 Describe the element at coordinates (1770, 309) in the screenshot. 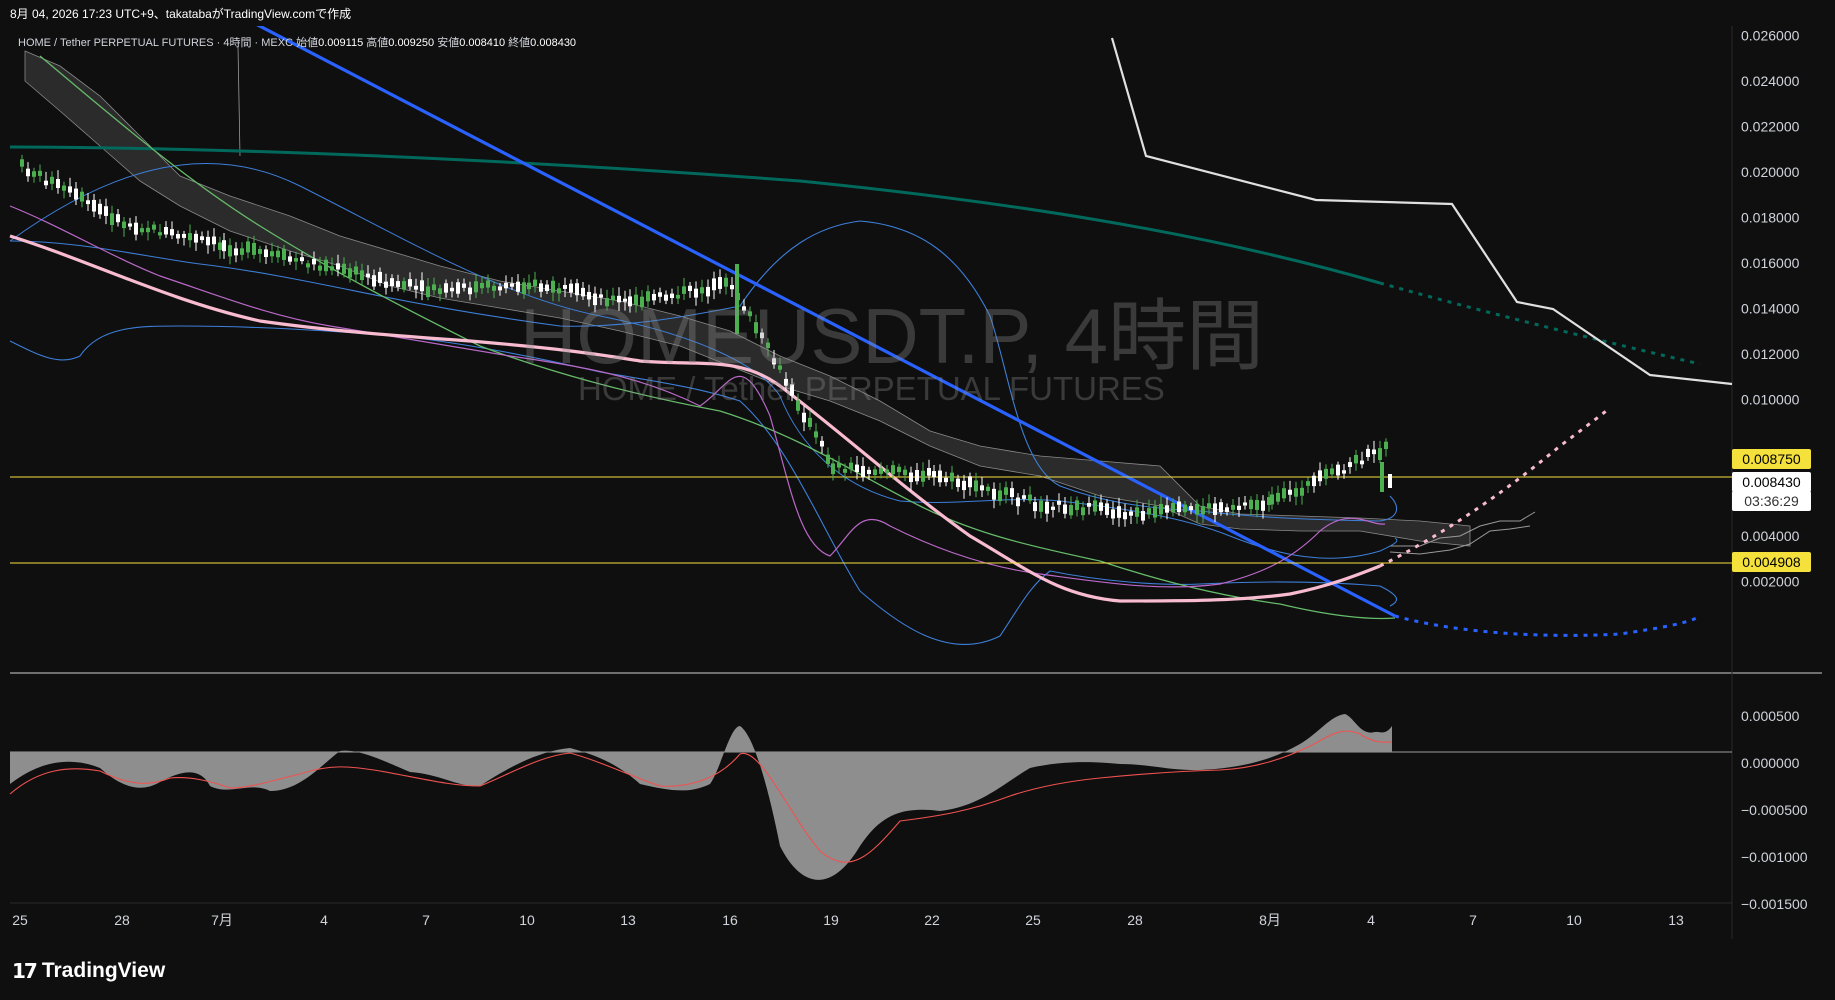

I see `price-axis-label: 0.014000` at that location.